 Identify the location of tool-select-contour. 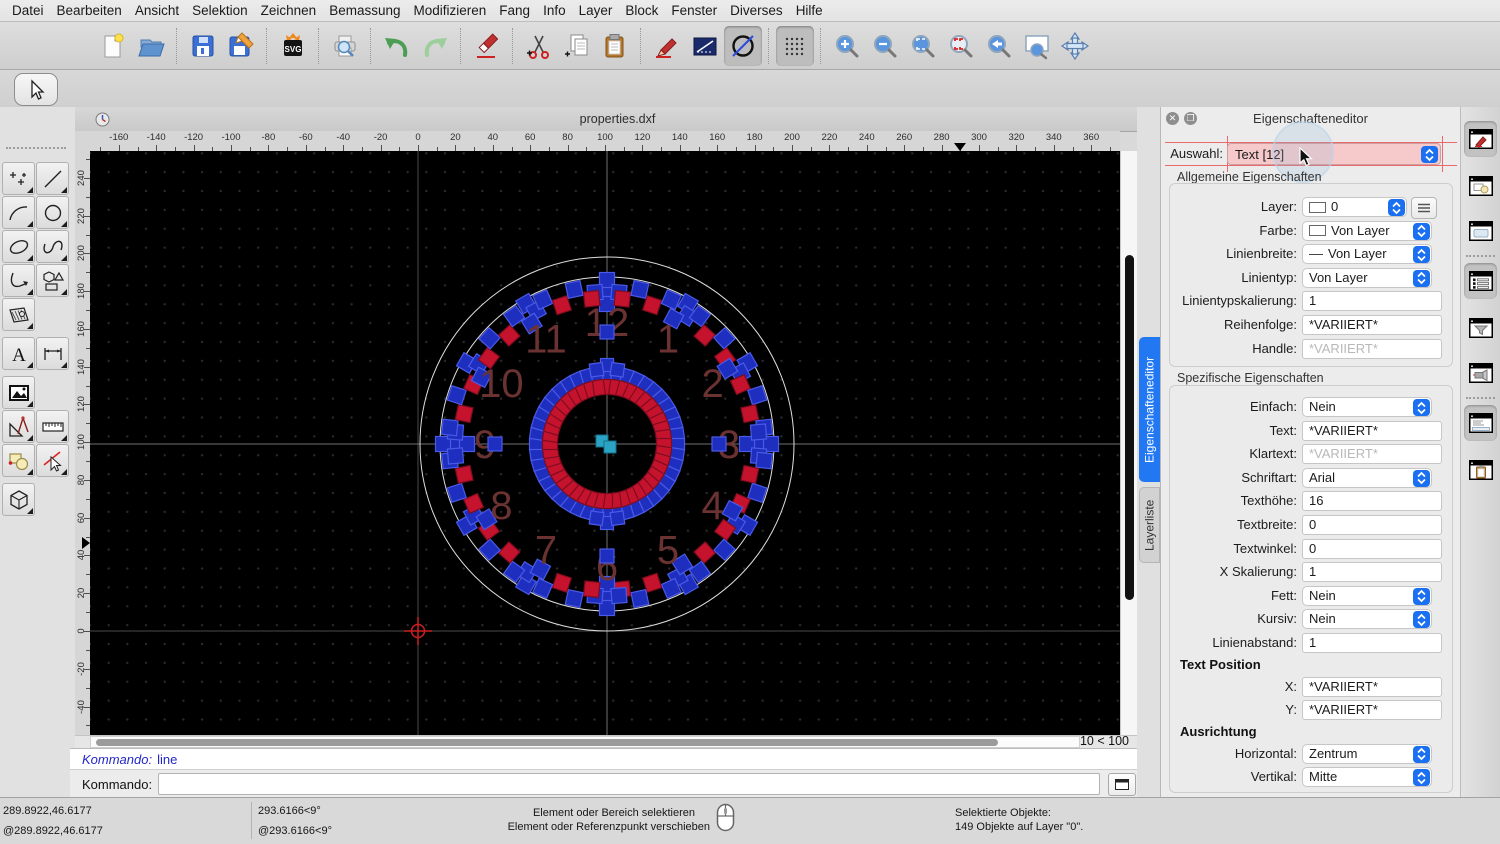
(52, 460).